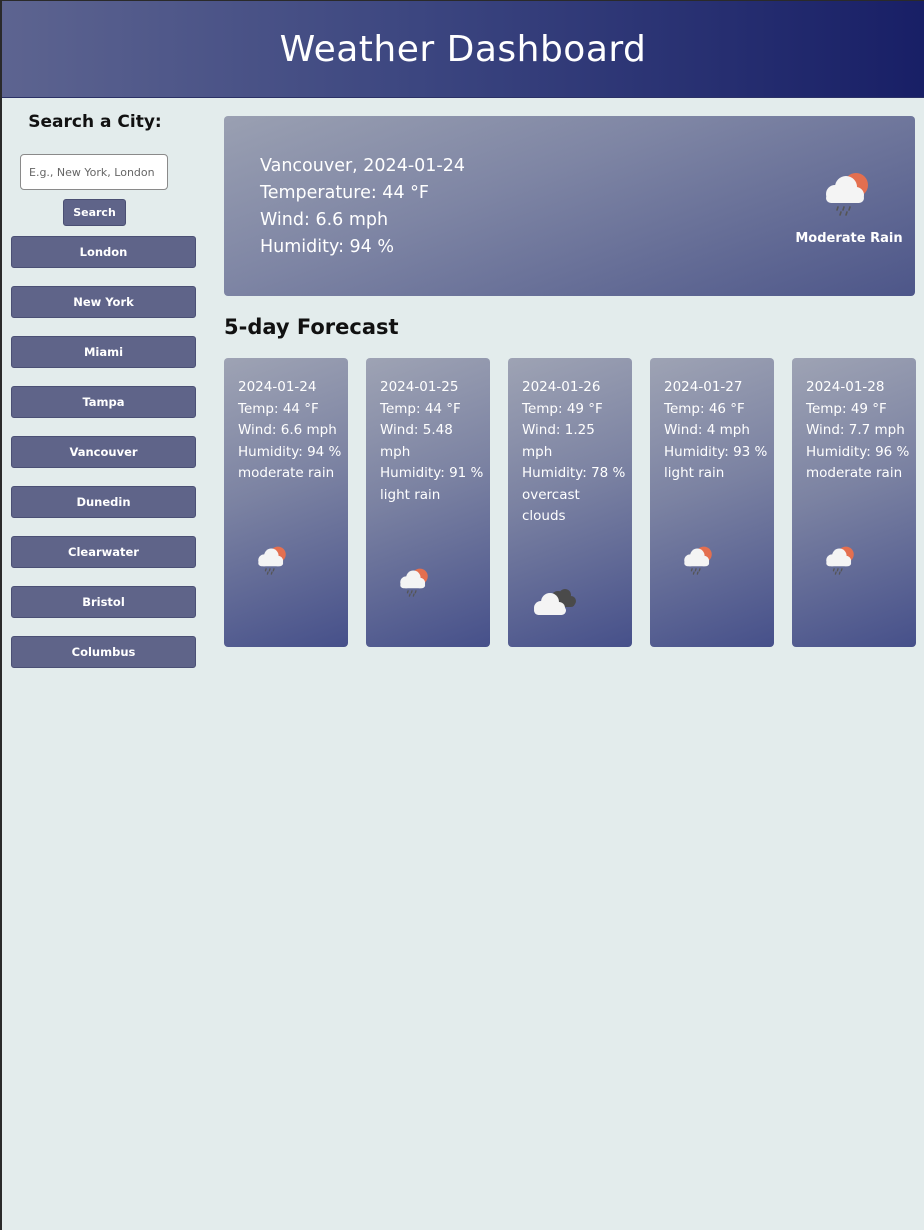 The width and height of the screenshot is (924, 1230). Describe the element at coordinates (94, 212) in the screenshot. I see `search-button: Search` at that location.